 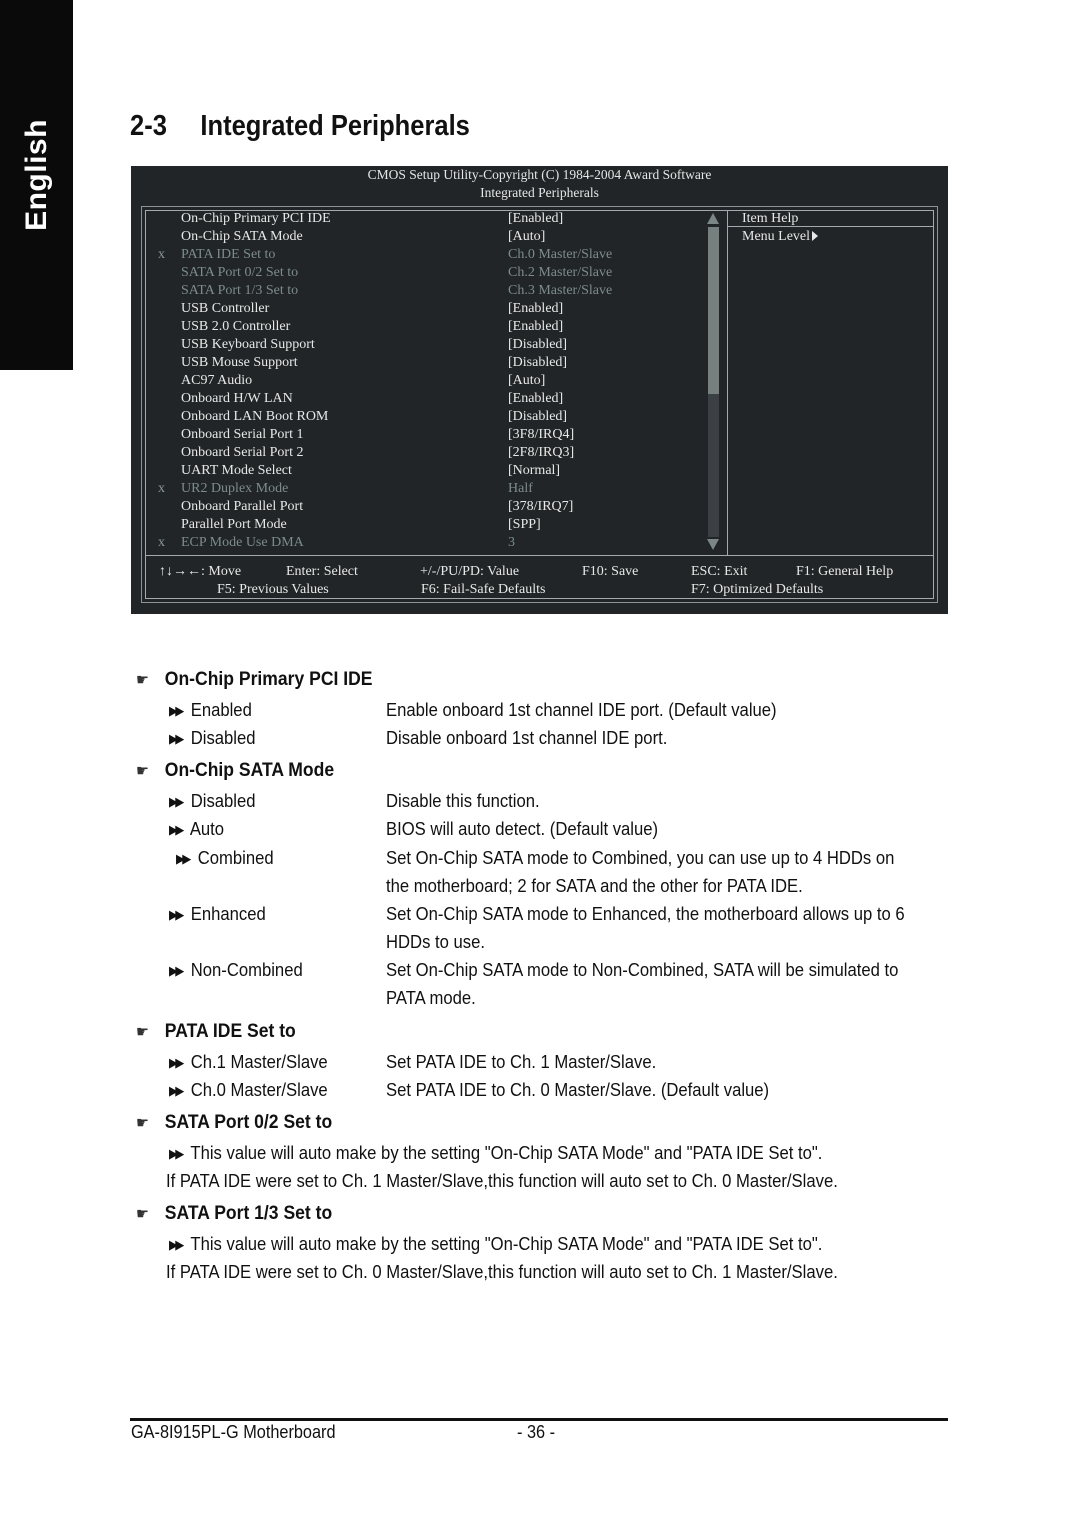 I want to click on scrollbar-thumb, so click(x=713, y=310).